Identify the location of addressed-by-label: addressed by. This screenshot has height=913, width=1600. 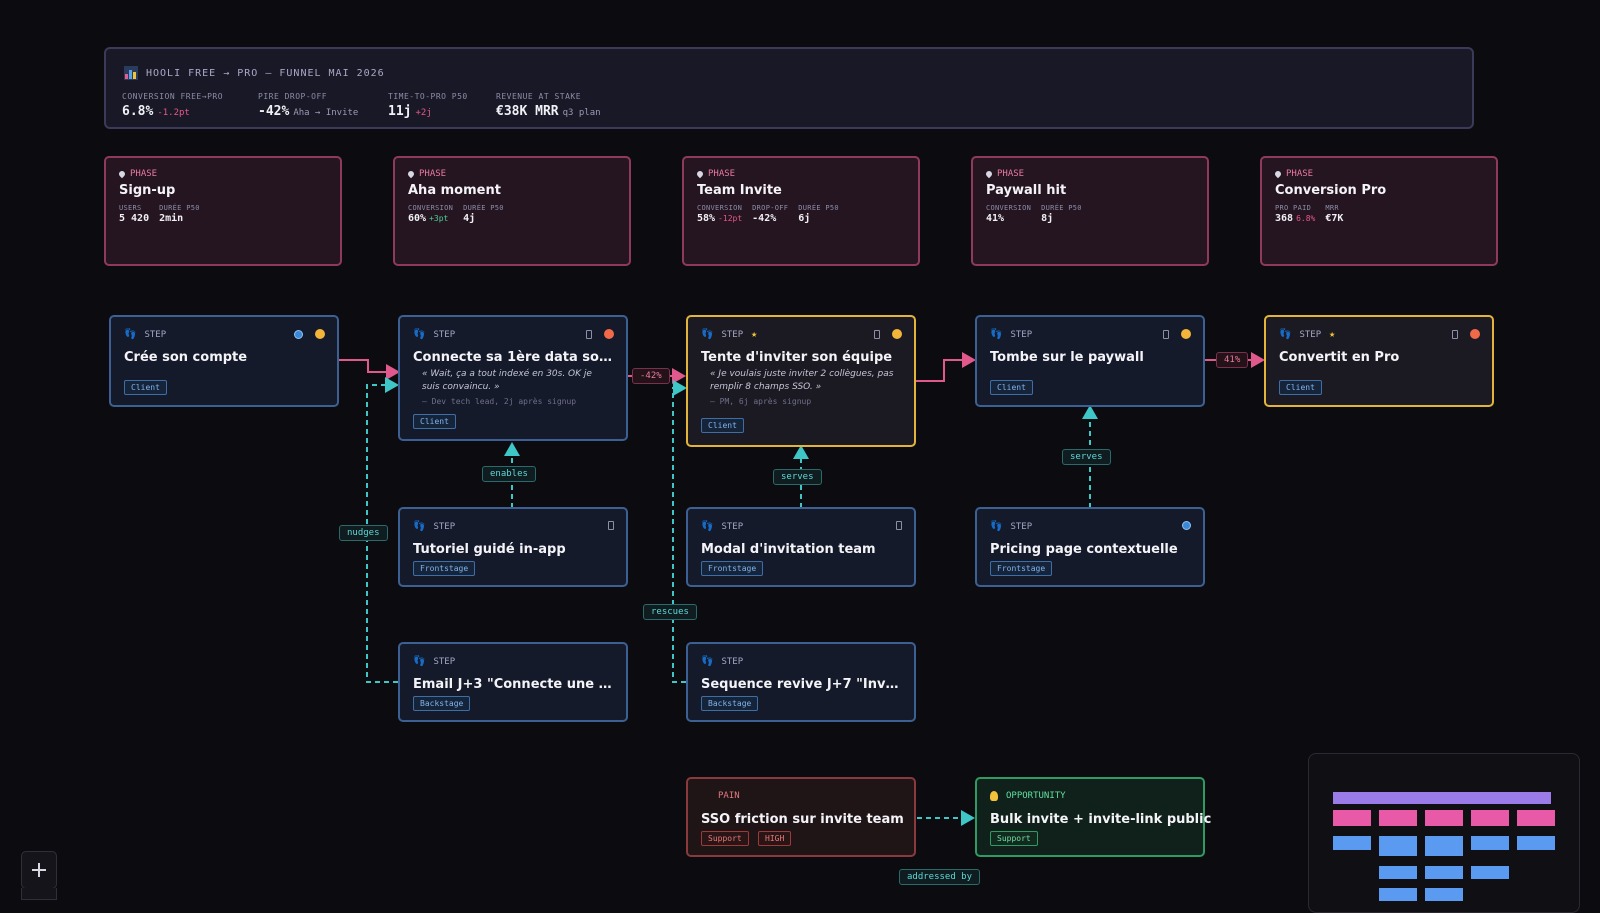
(940, 877).